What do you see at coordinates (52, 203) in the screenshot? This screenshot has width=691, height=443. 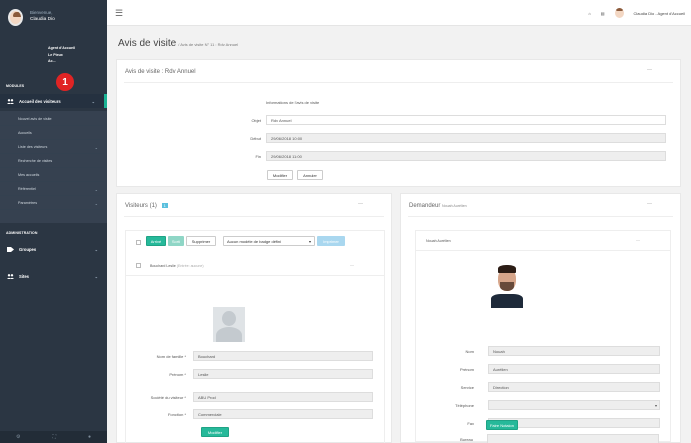 I see `sidebar-item-settings: Paramètres ⌄` at bounding box center [52, 203].